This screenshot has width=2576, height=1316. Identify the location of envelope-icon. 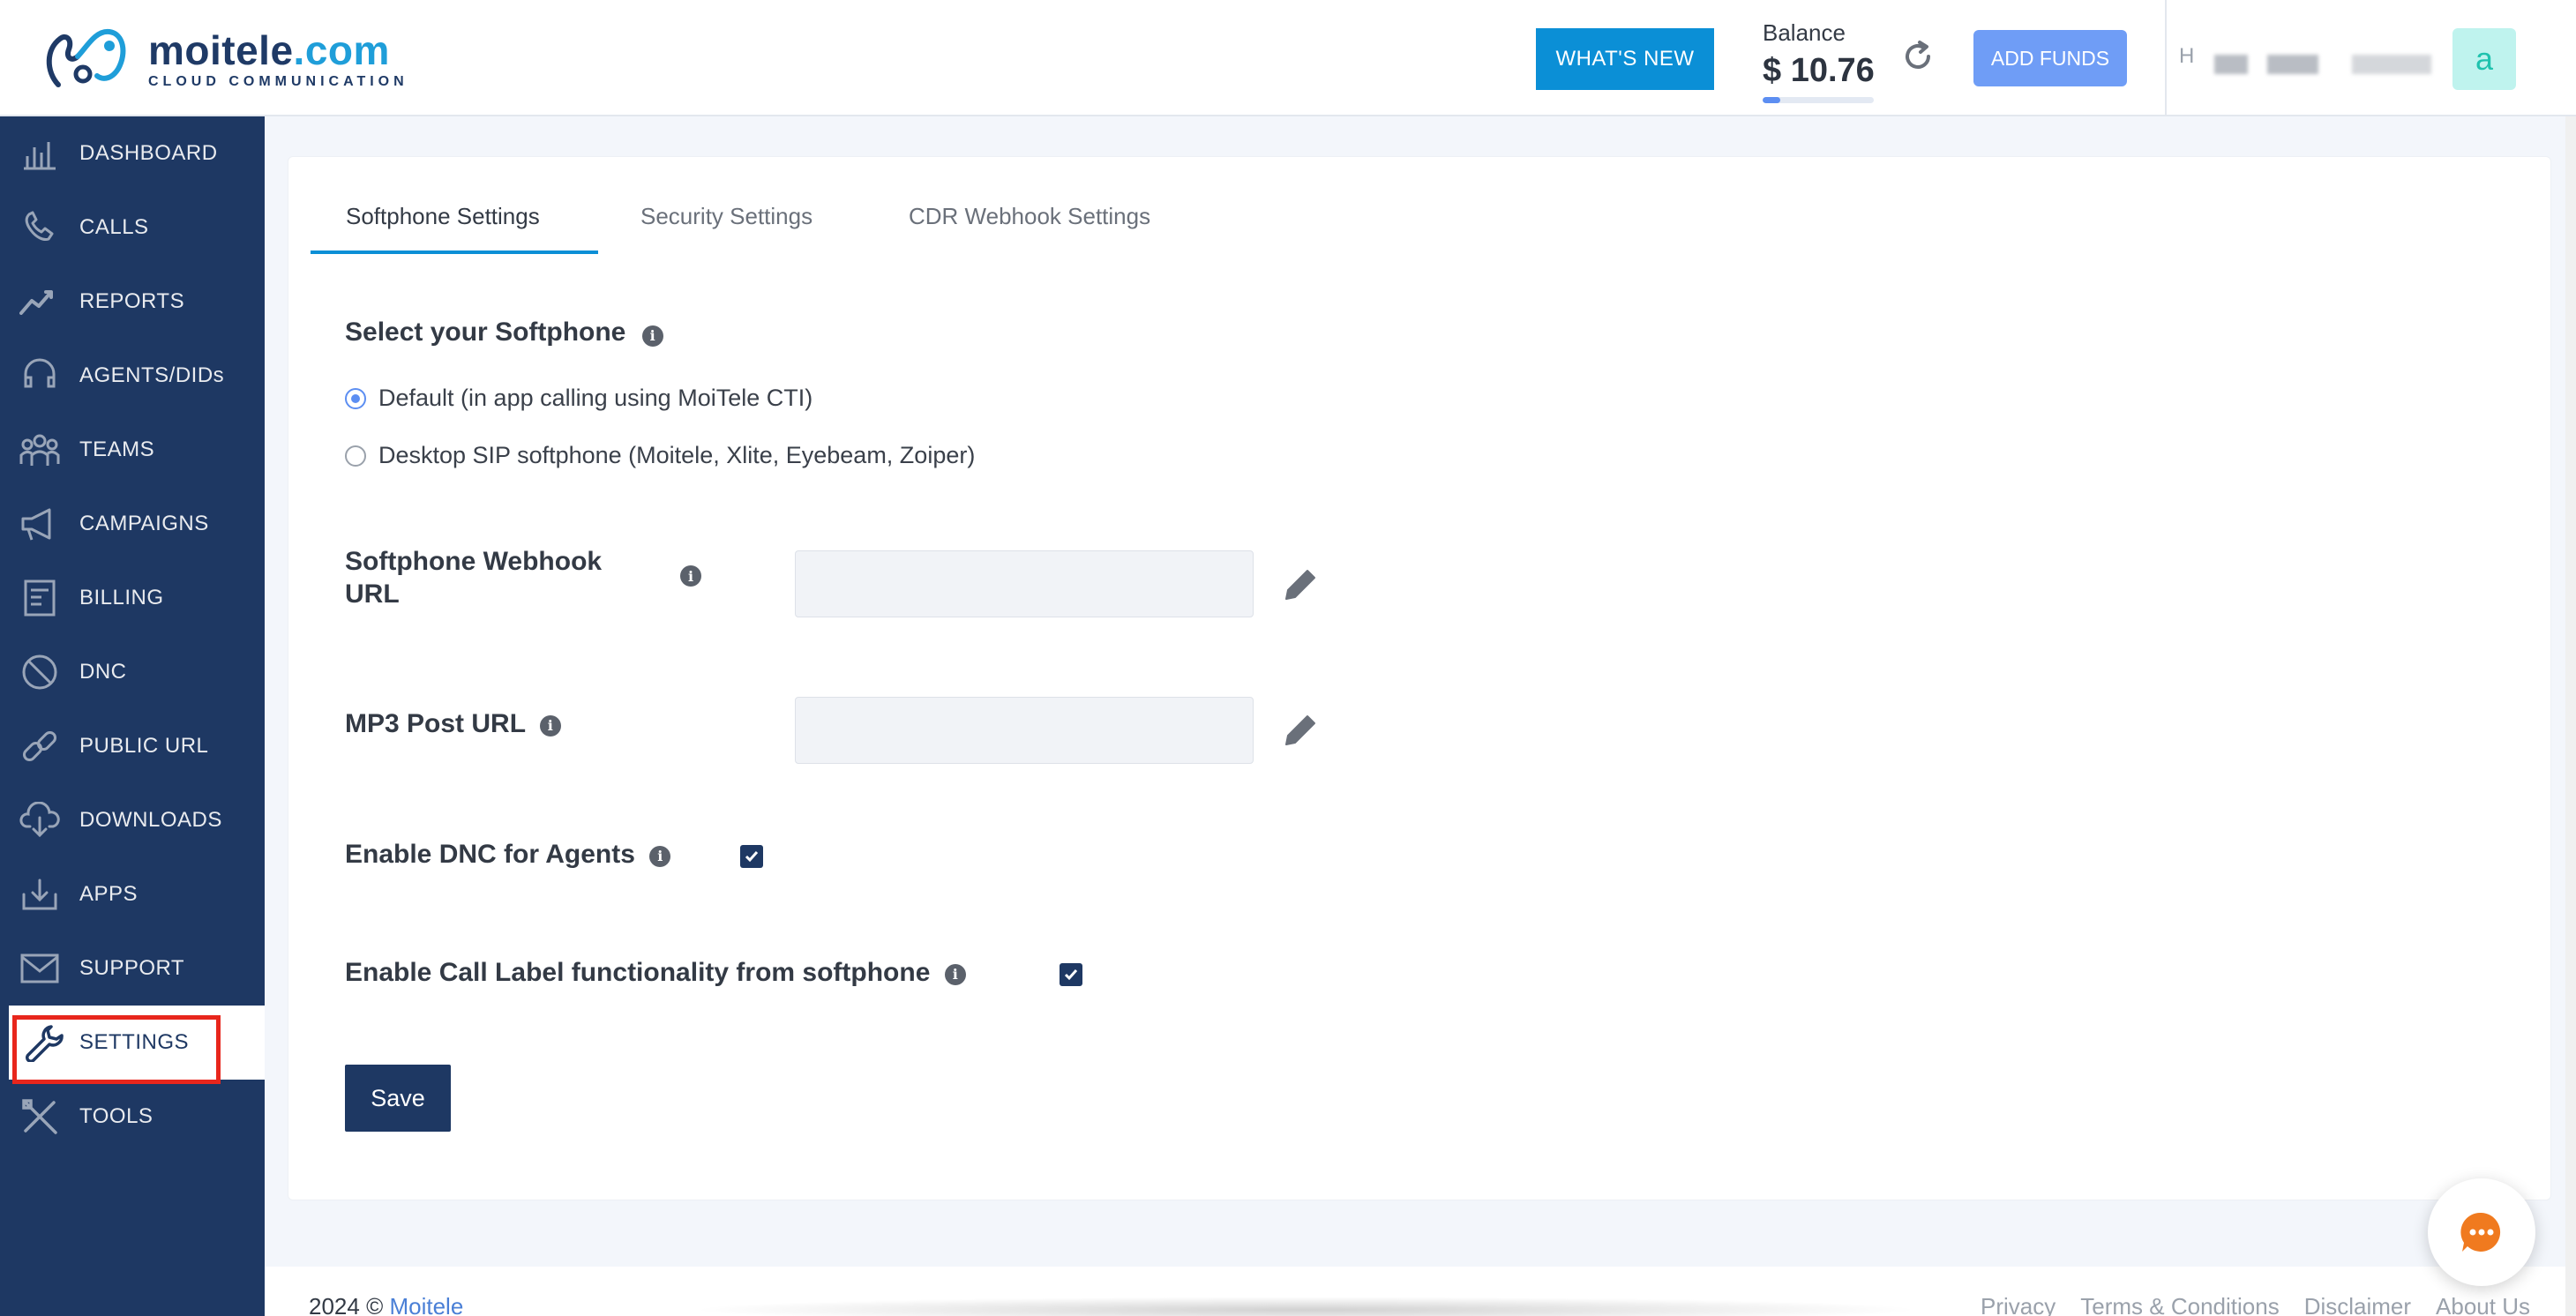
(40, 968).